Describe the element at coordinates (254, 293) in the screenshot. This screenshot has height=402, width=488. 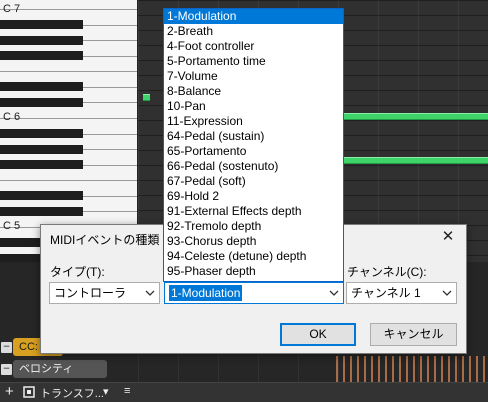
I see `event-select: 1-Modulation` at that location.